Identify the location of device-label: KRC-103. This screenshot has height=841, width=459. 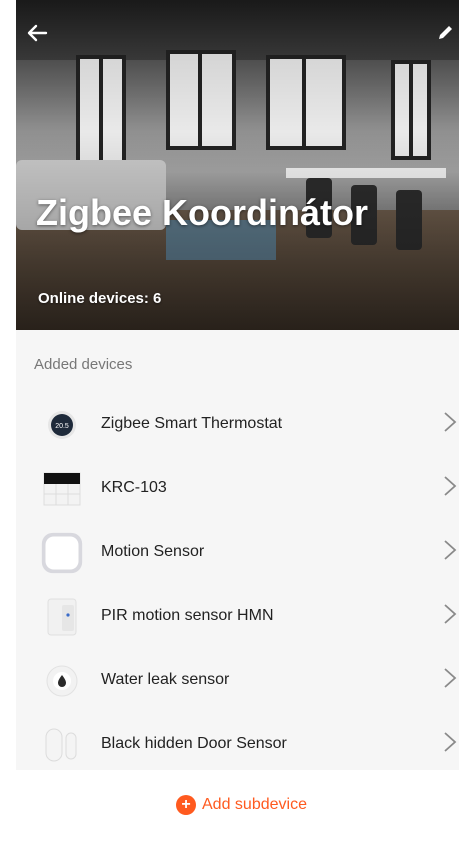
(134, 487).